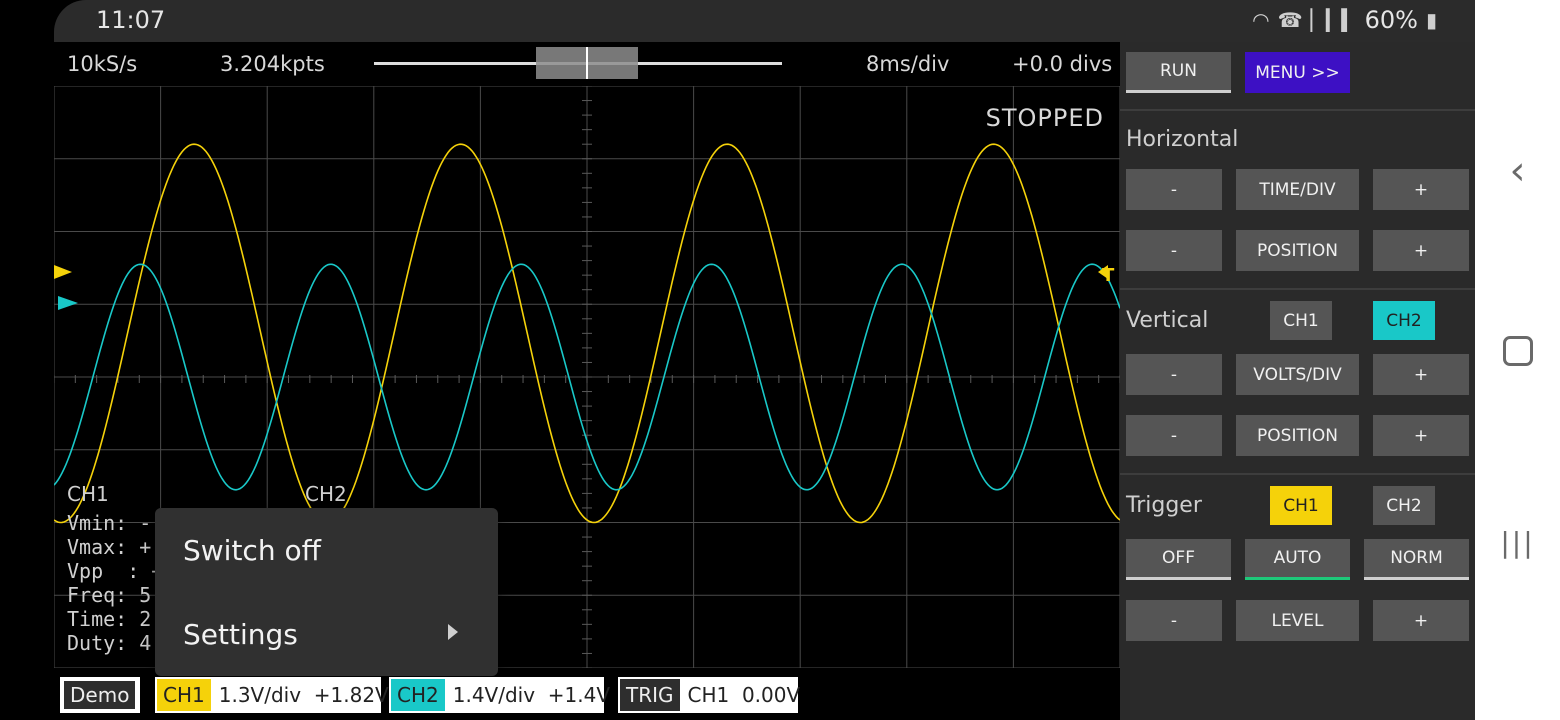 The height and width of the screenshot is (720, 1560). I want to click on meas-vmax: Vmax: +, so click(109, 547).